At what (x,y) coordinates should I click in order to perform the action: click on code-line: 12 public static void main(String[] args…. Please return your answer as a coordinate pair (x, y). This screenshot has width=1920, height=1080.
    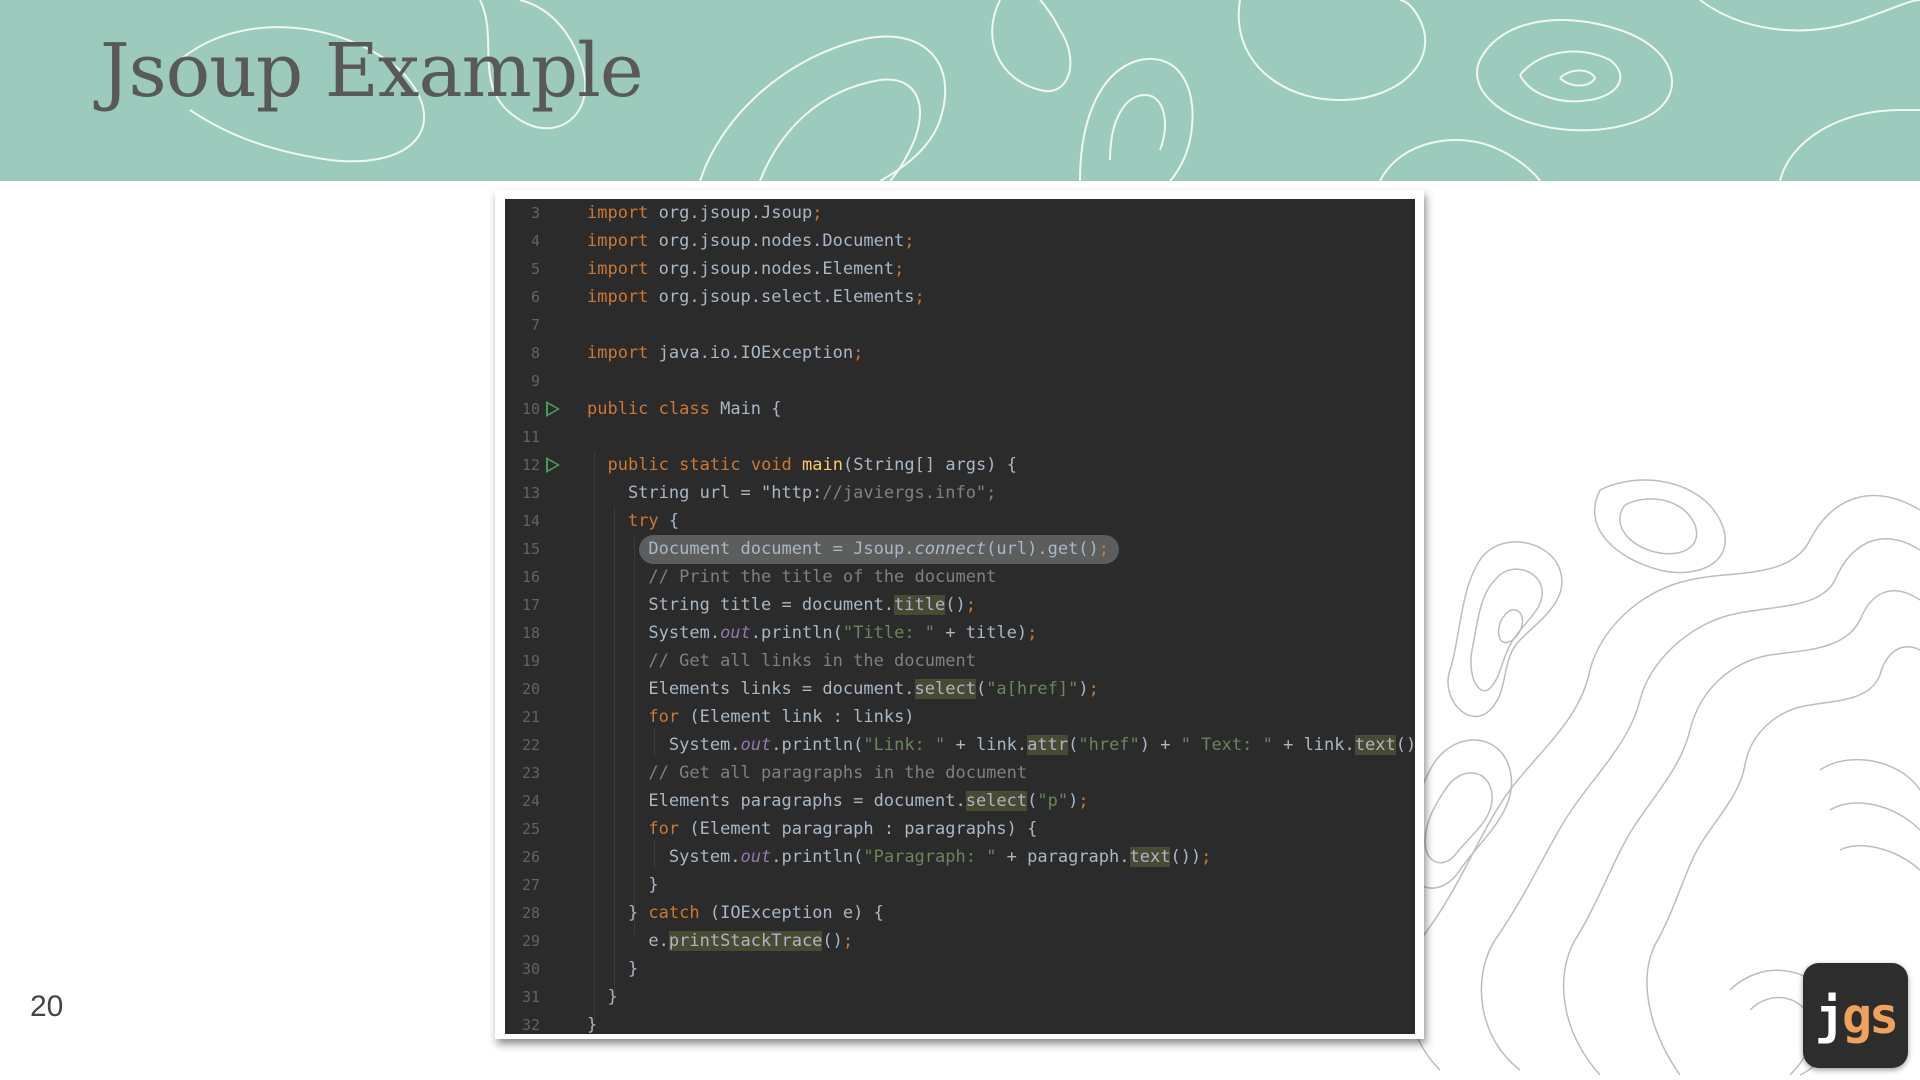
    Looking at the image, I should click on (960, 465).